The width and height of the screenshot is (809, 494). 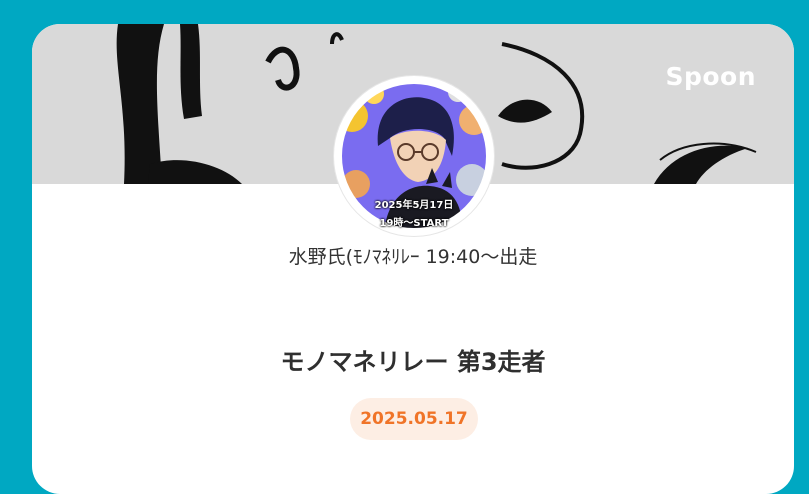 What do you see at coordinates (413, 255) in the screenshot?
I see `host-name: 水野氏(ﾓﾉﾏﾈﾘﾚｰ 19:40〜出走` at bounding box center [413, 255].